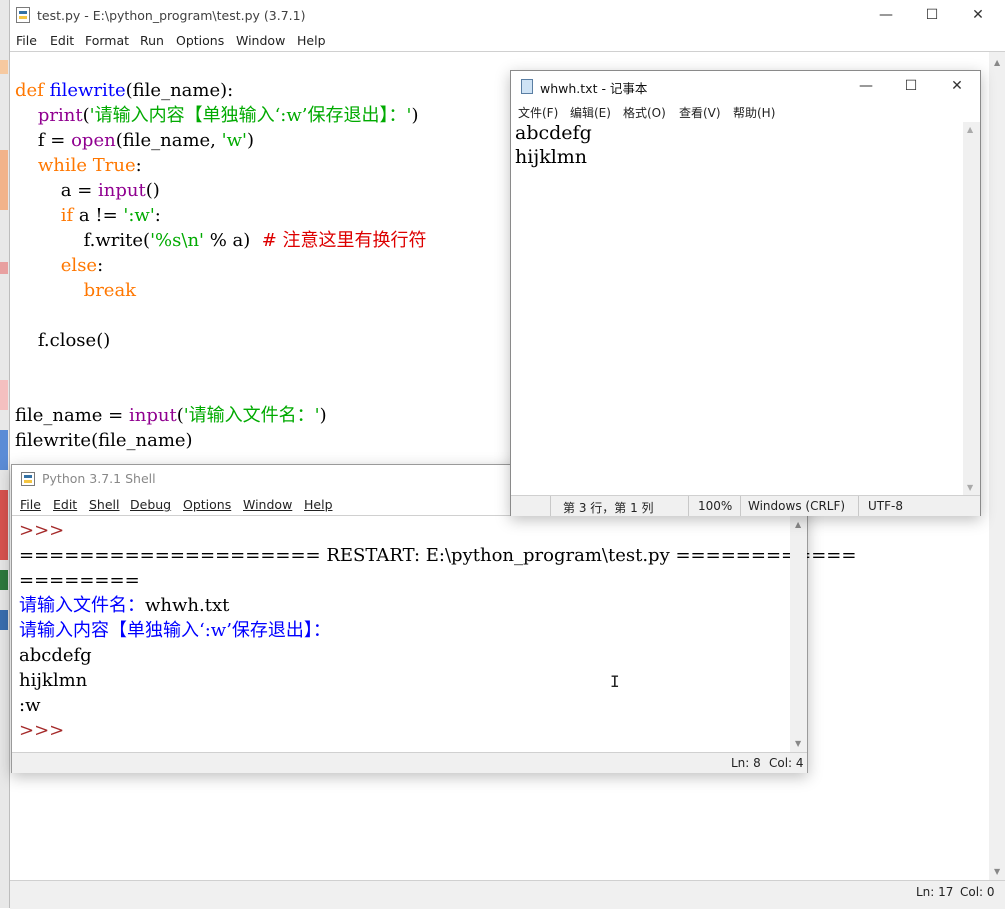 The image size is (1005, 909). What do you see at coordinates (997, 871) in the screenshot?
I see `scroll-down-icon: ▼` at bounding box center [997, 871].